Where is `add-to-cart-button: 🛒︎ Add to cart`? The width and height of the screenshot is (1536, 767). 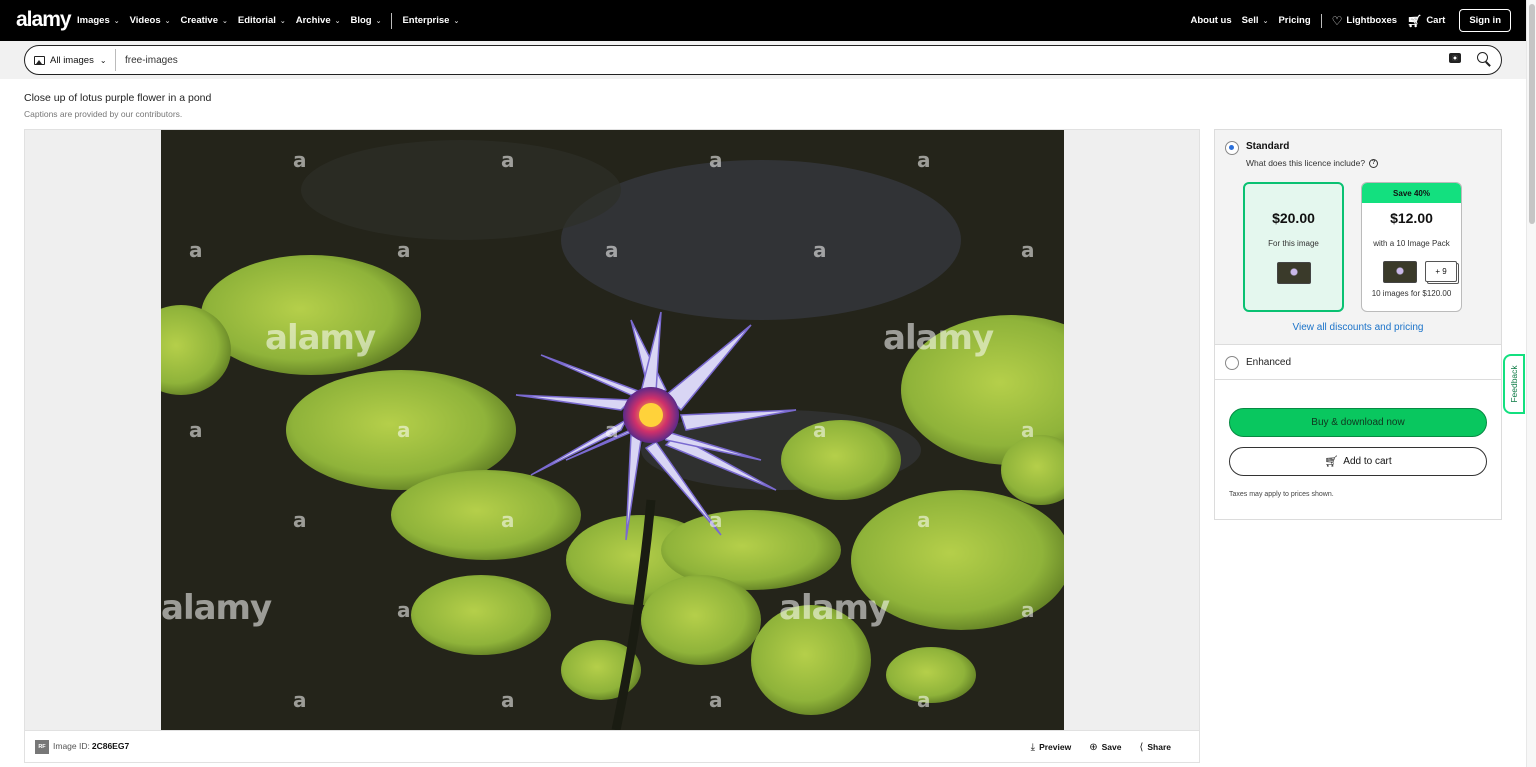
add-to-cart-button: 🛒︎ Add to cart is located at coordinates (1358, 461).